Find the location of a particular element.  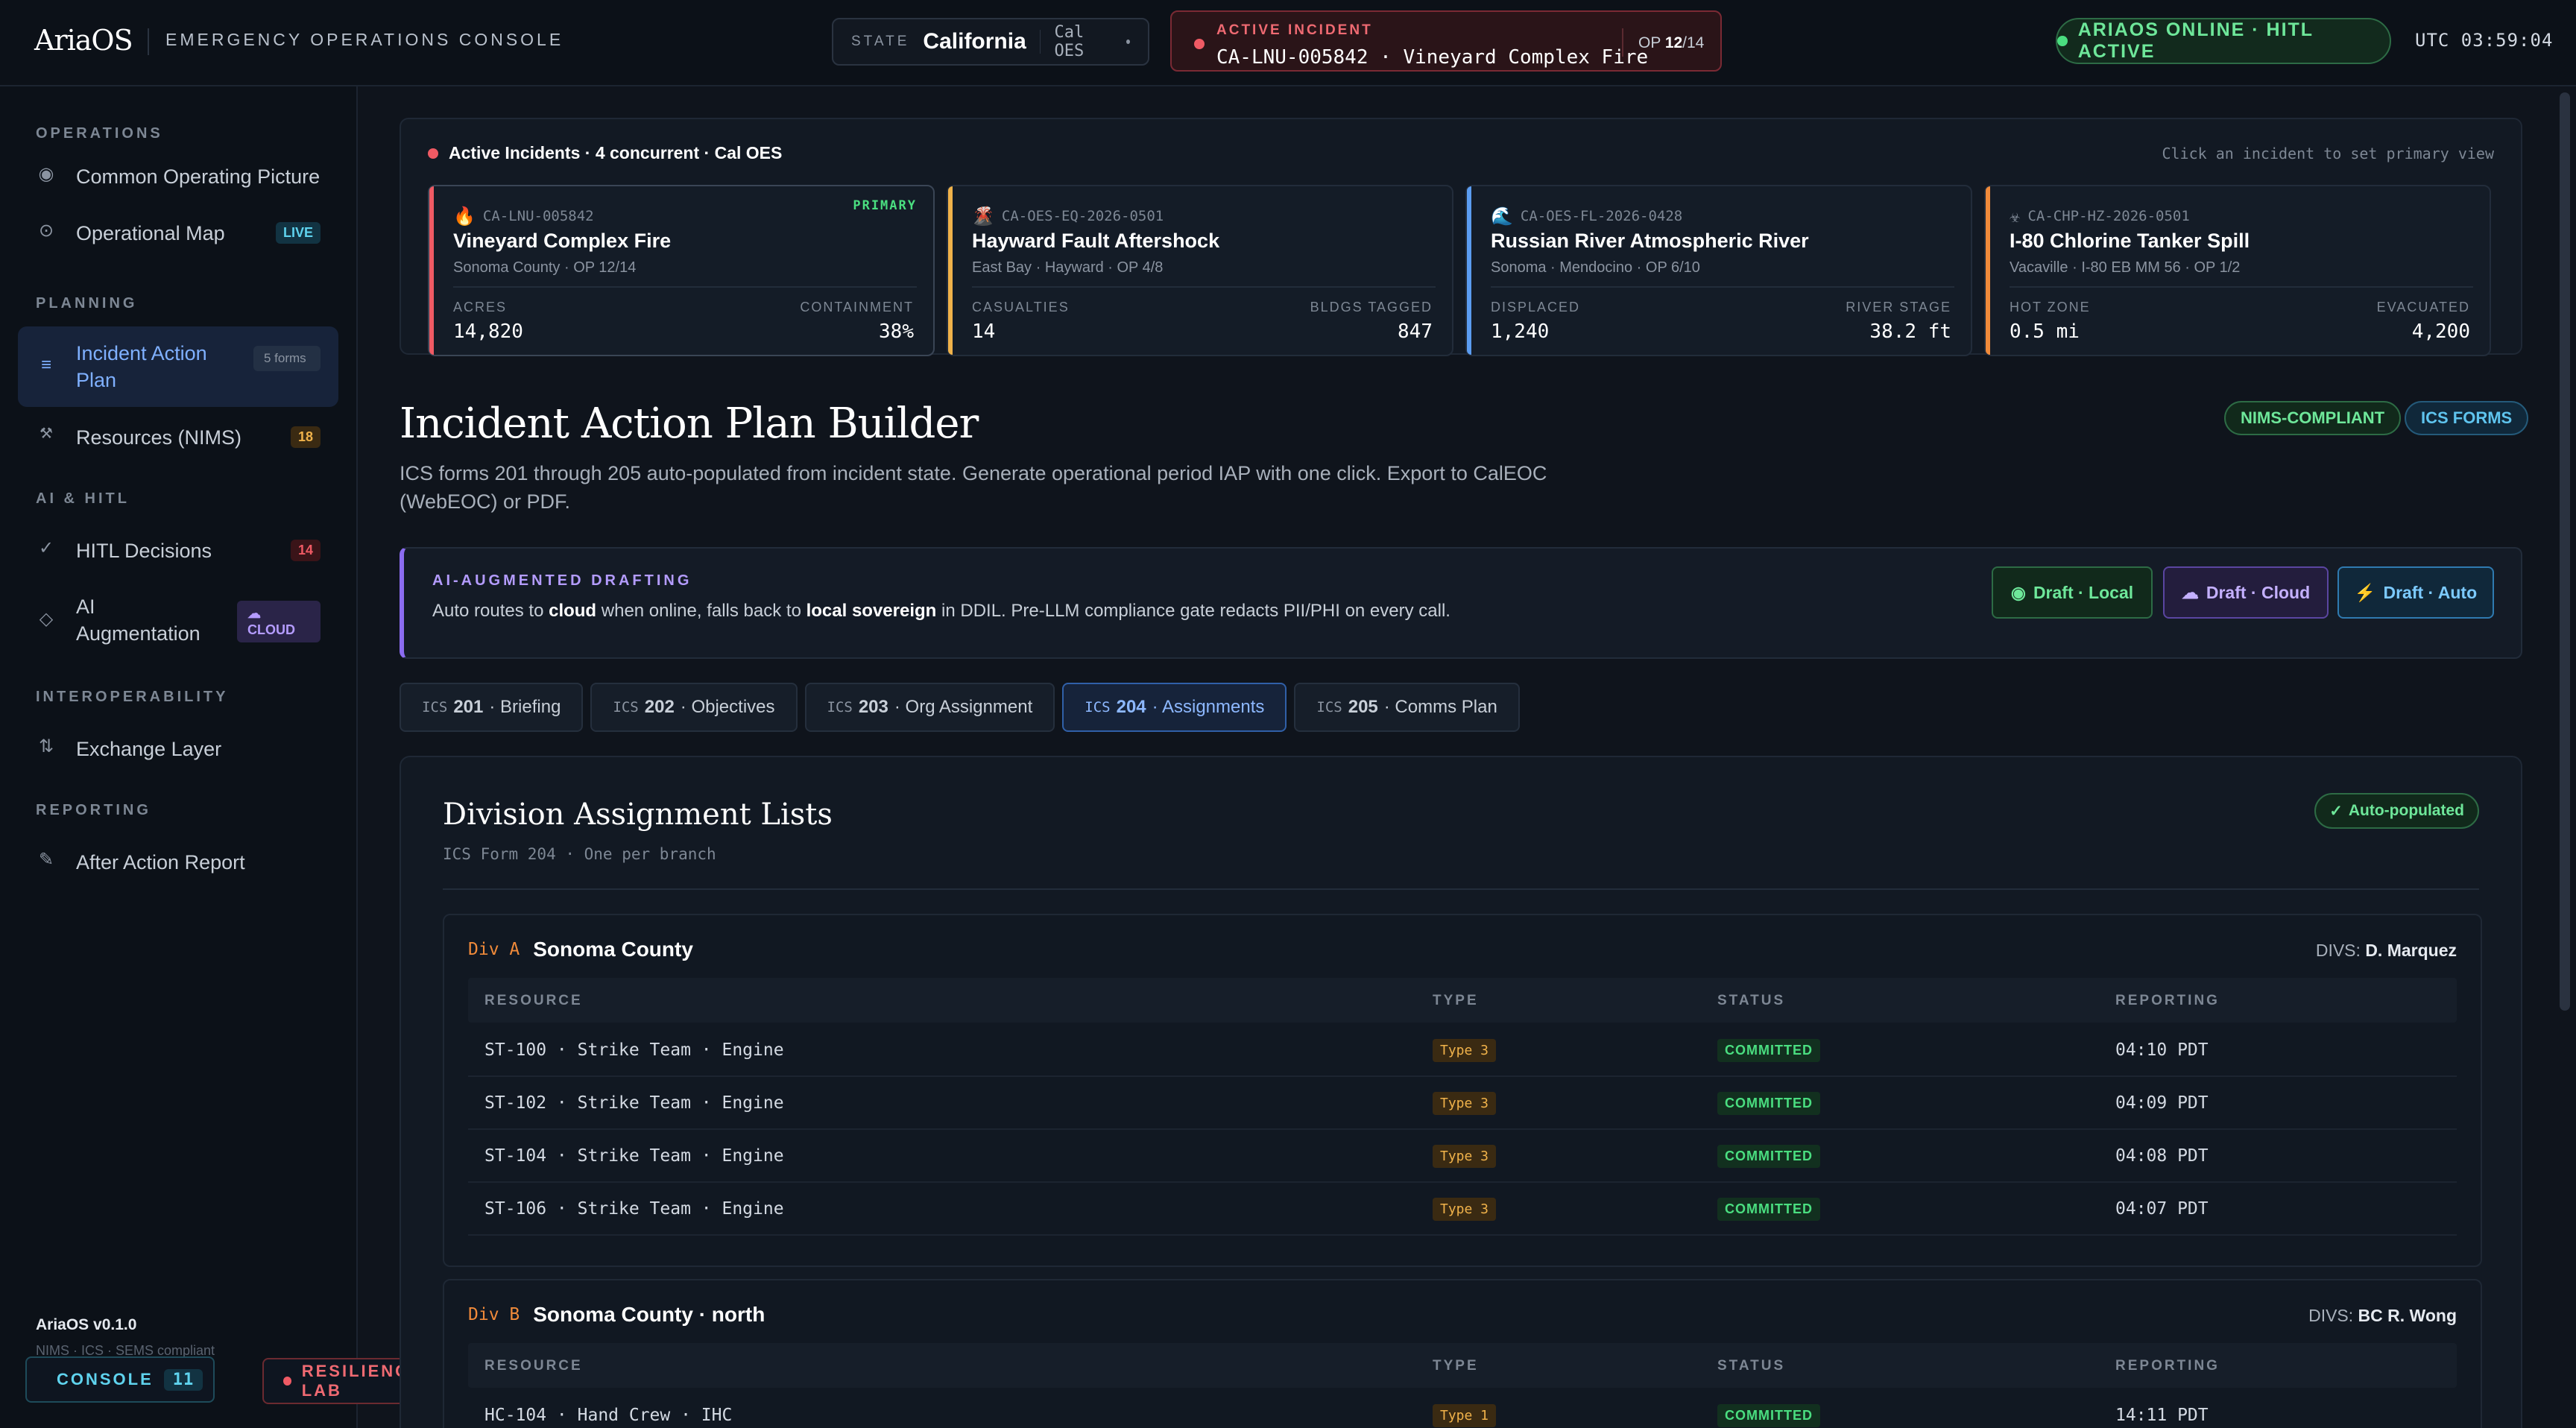

metric-label: DISPLACED is located at coordinates (1536, 307).